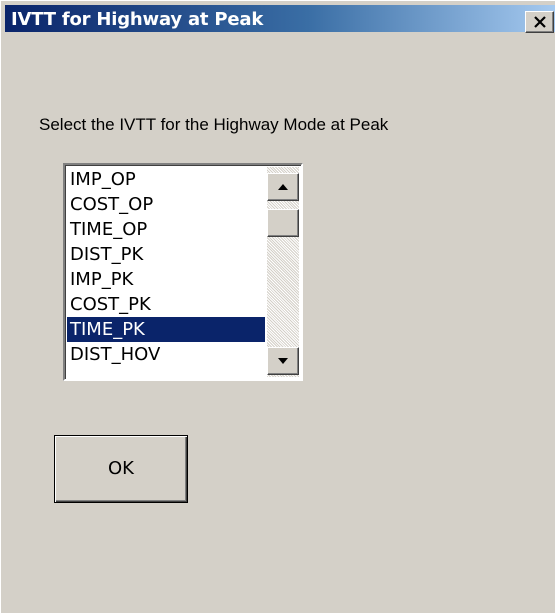 The width and height of the screenshot is (555, 613). I want to click on ok-button-label: OK, so click(121, 468).